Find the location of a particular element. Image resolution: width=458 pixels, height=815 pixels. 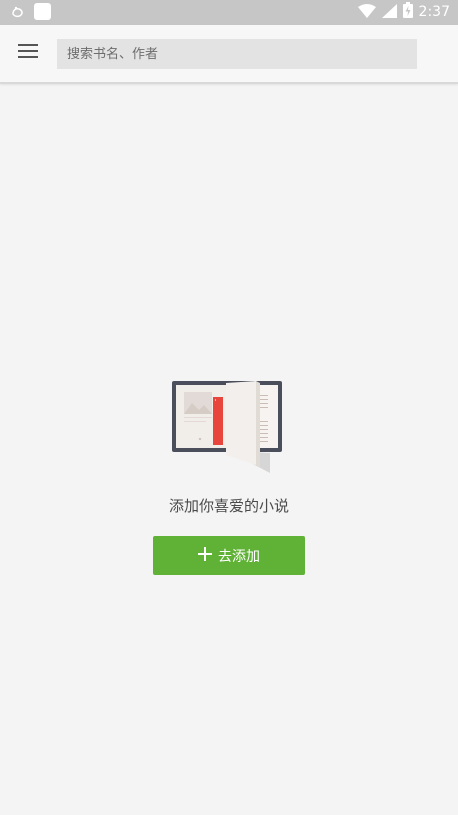

status-left is located at coordinates (30, 13).